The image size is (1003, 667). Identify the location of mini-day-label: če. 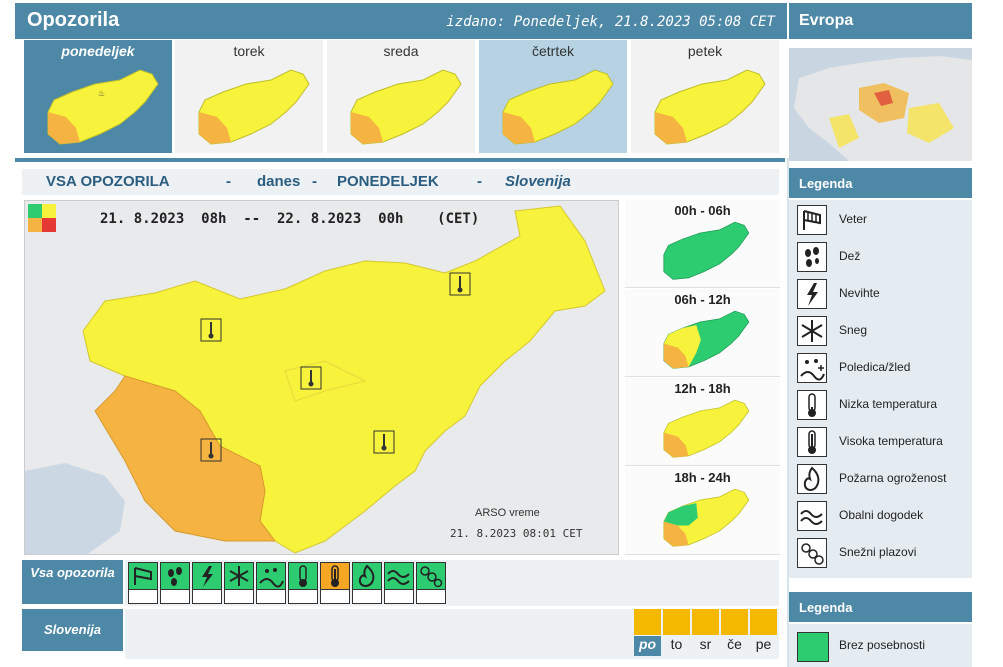
(734, 646).